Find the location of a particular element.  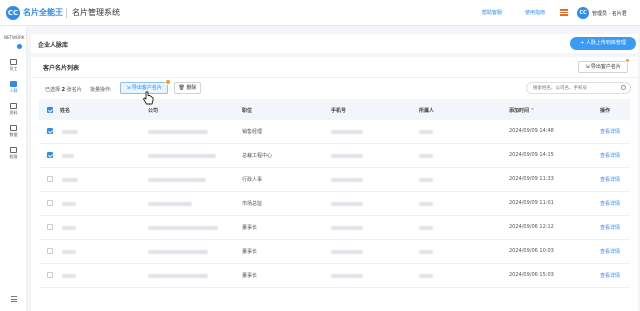

position-cell: 总裁工程中心 is located at coordinates (257, 156).